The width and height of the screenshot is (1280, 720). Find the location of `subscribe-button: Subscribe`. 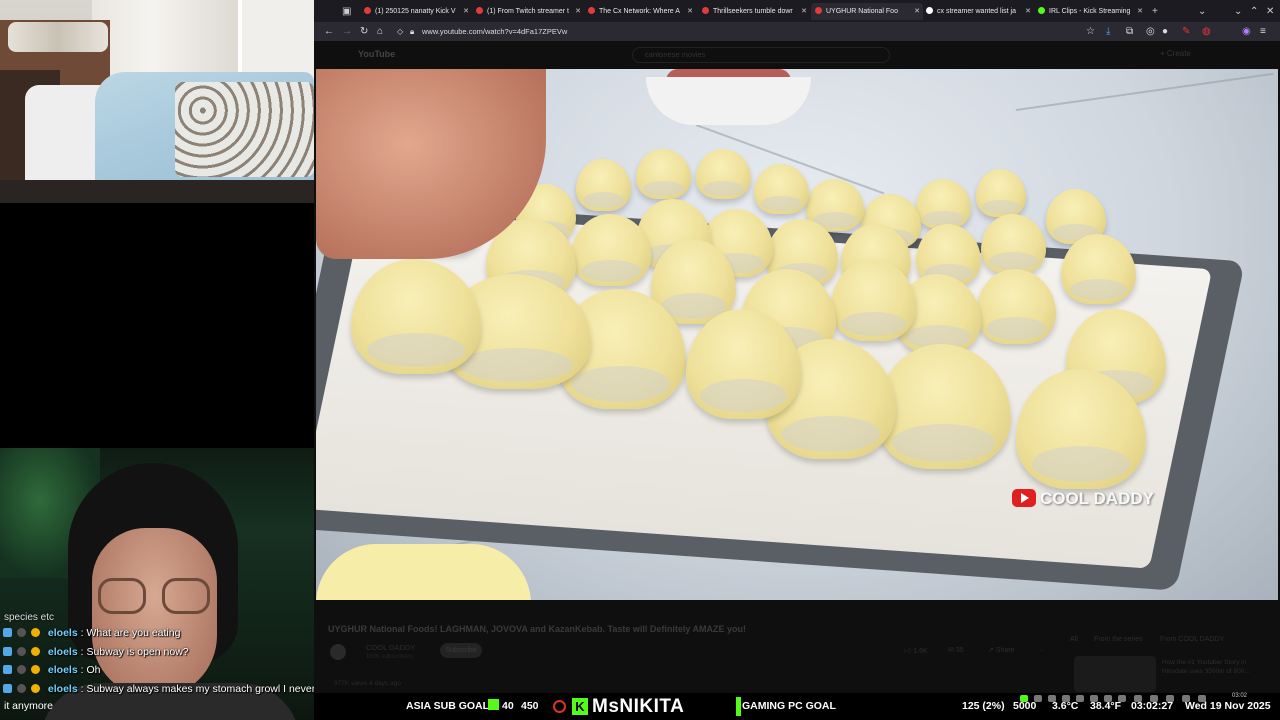

subscribe-button: Subscribe is located at coordinates (461, 650).